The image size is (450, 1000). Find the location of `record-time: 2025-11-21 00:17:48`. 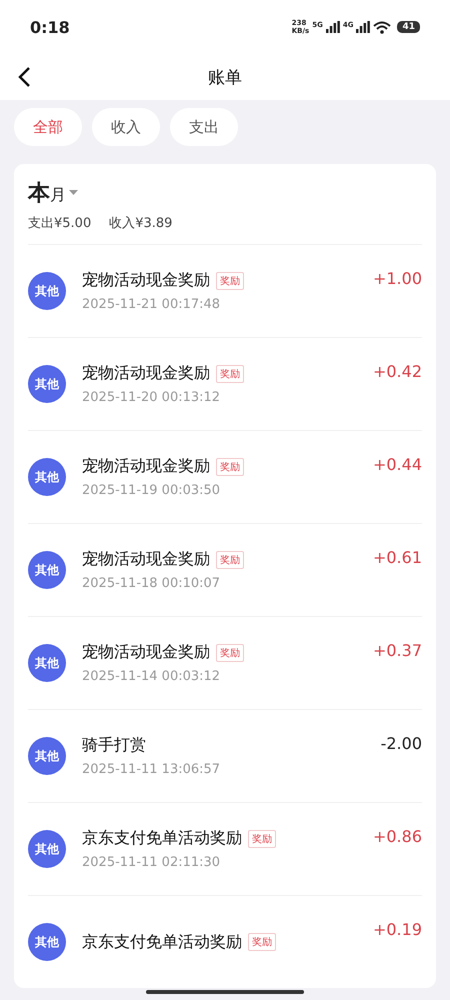

record-time: 2025-11-21 00:17:48 is located at coordinates (152, 304).